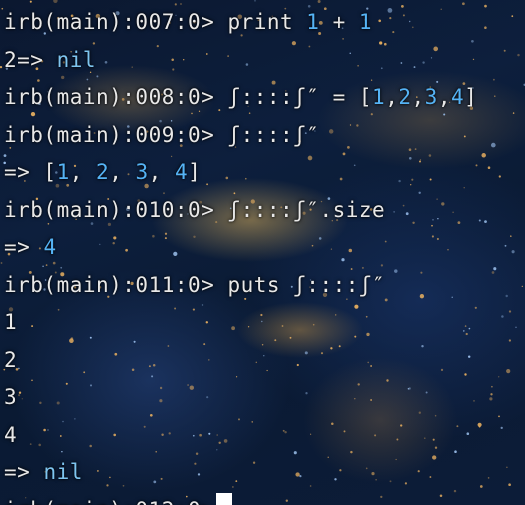  I want to click on output-line: 4, so click(264, 436).